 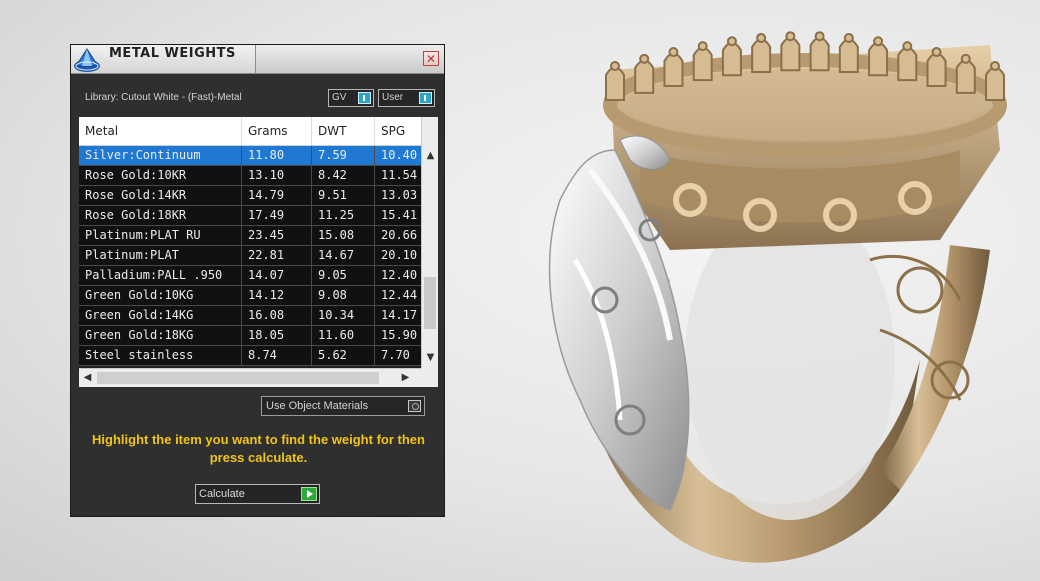 What do you see at coordinates (405, 378) in the screenshot?
I see `scroll-right-icon: ▶` at bounding box center [405, 378].